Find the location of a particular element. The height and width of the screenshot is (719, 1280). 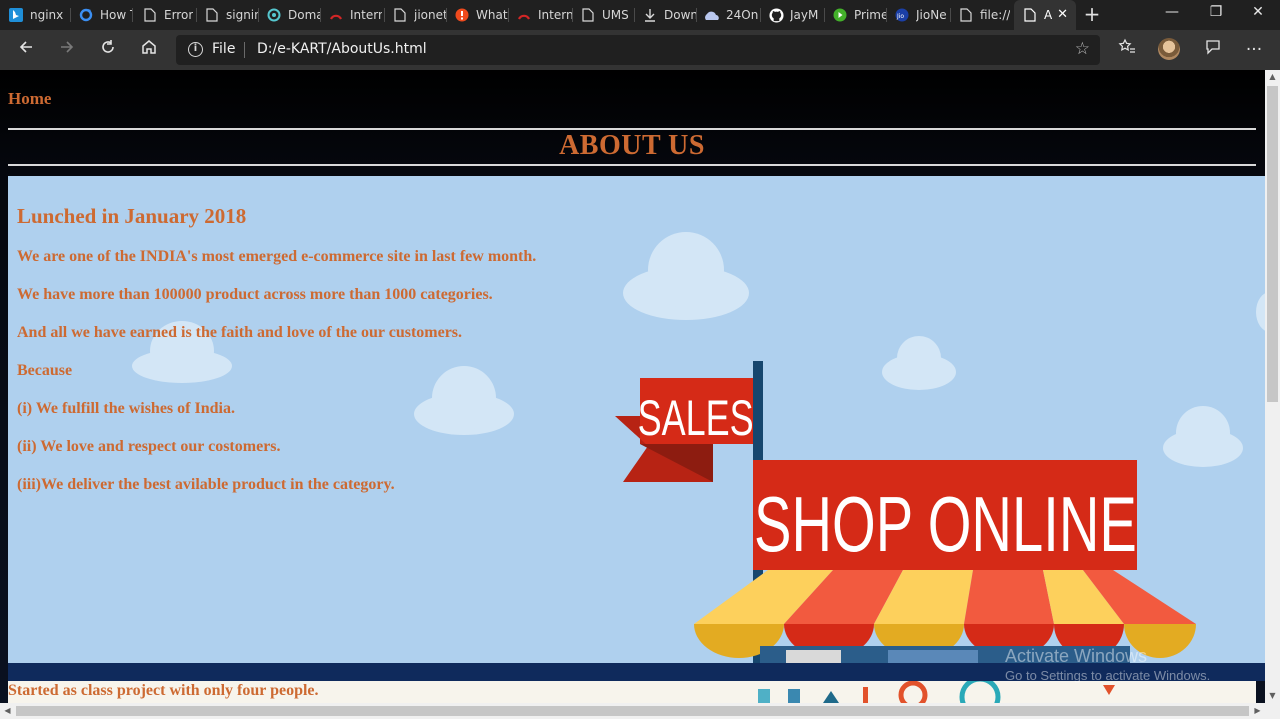

refresh-button is located at coordinates (108, 50).